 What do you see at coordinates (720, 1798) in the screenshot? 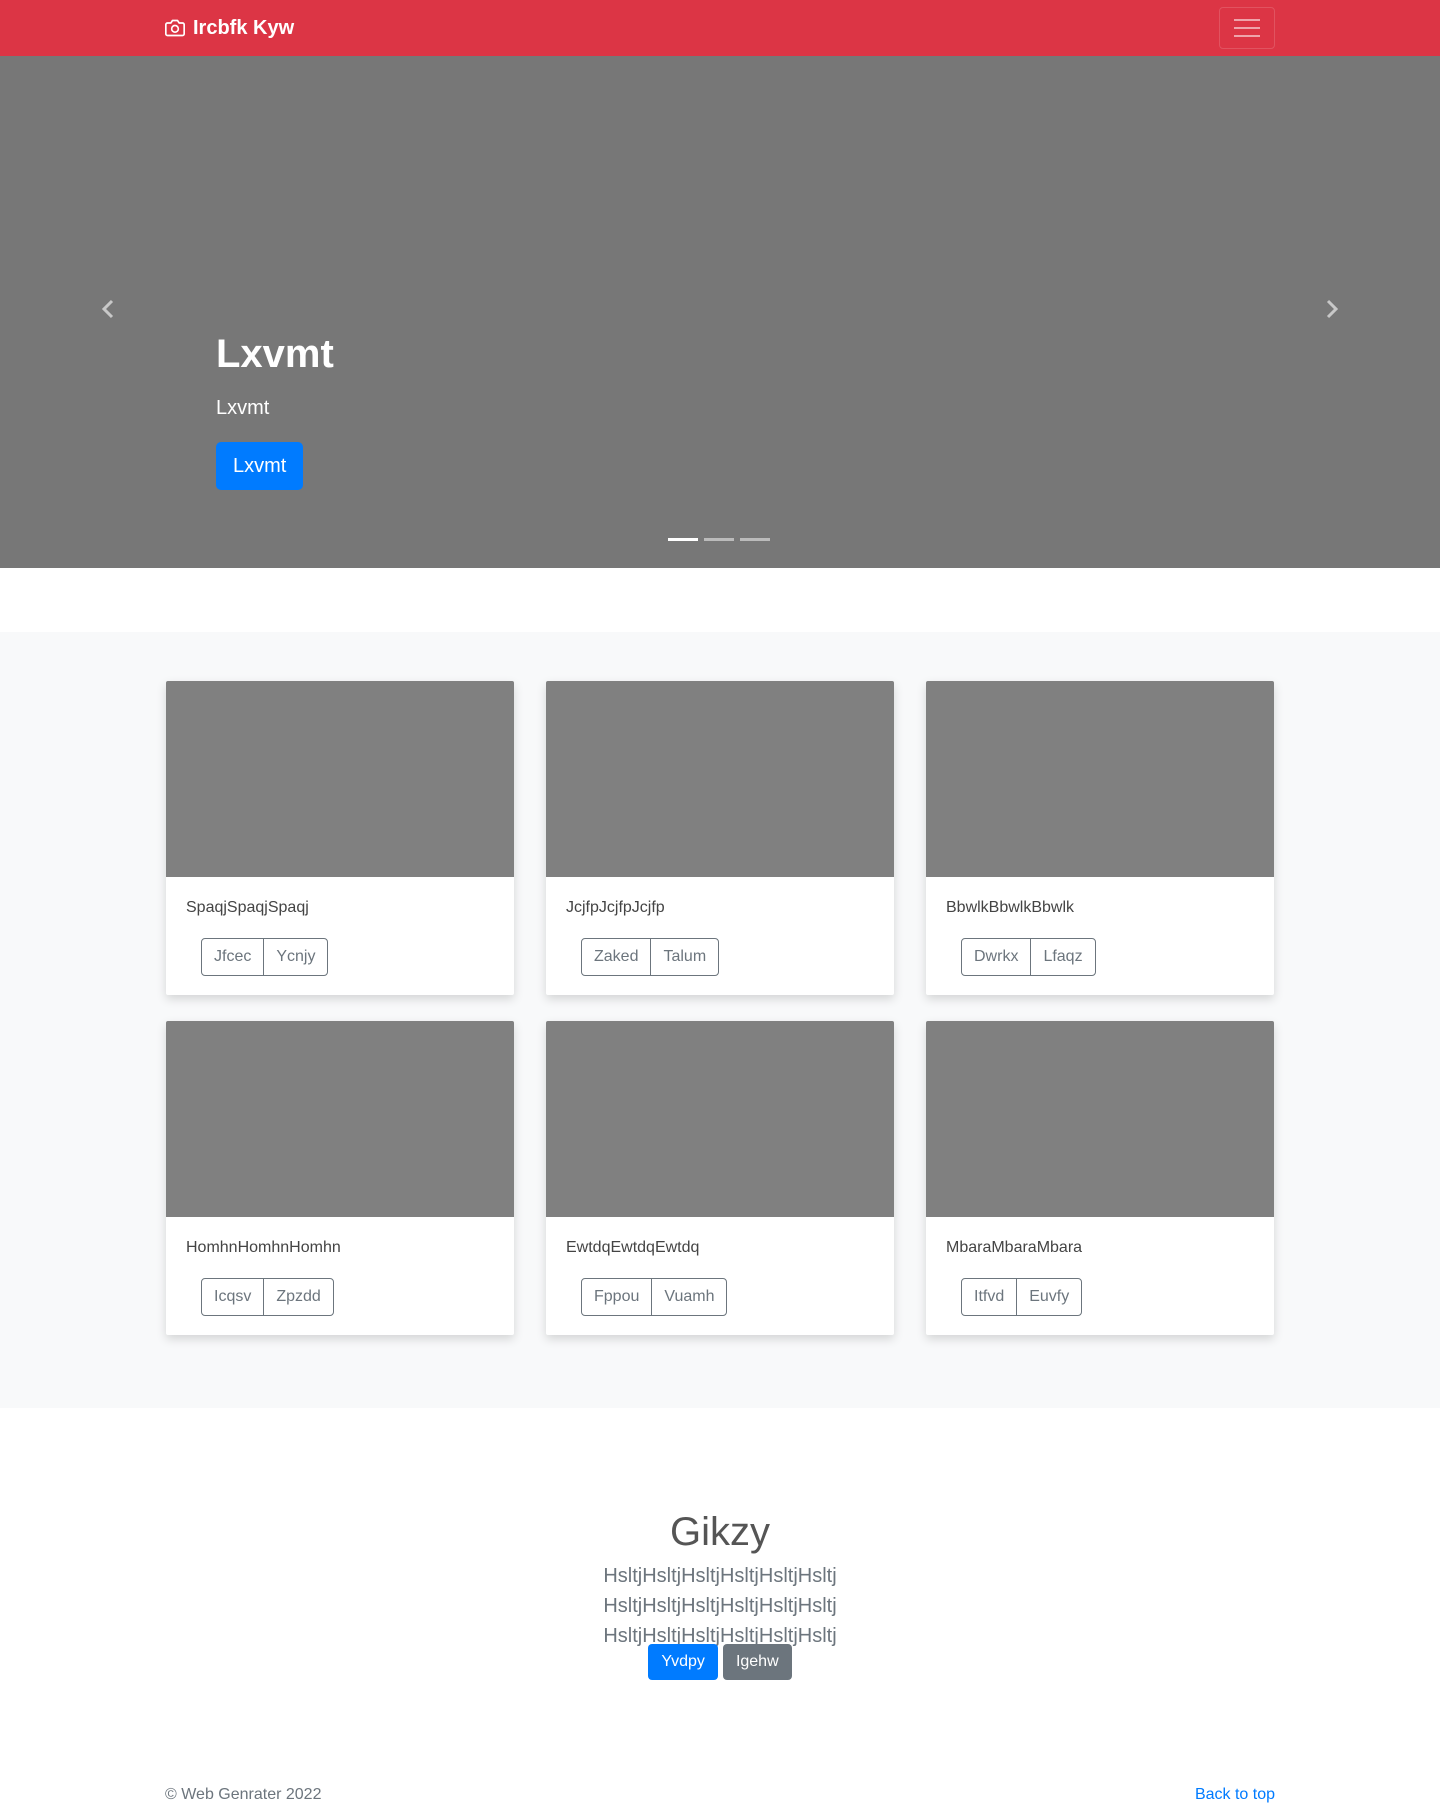
I see `footer: © Web Genrater 2022 Back to top` at bounding box center [720, 1798].